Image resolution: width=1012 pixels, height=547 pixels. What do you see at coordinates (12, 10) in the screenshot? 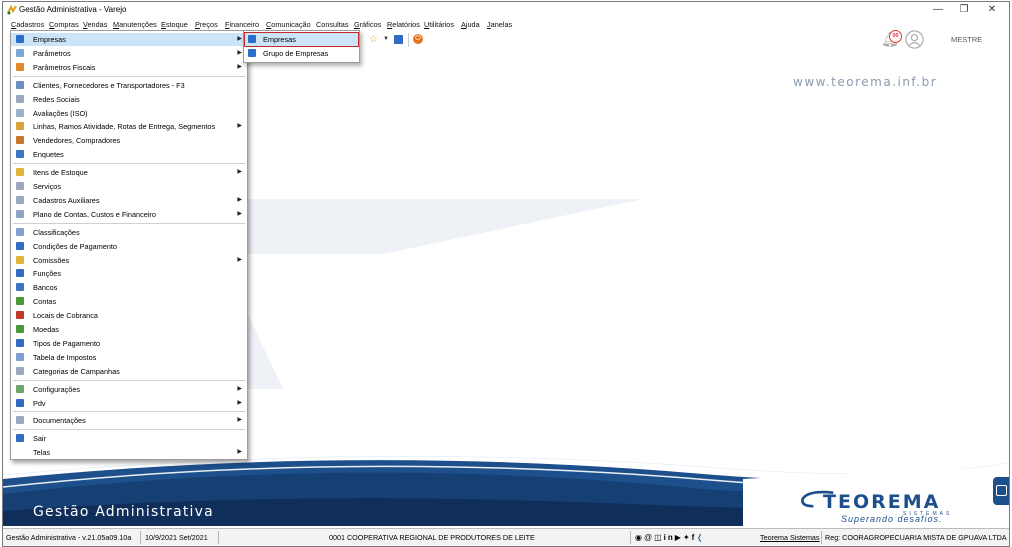
I see `app-logo-icon` at bounding box center [12, 10].